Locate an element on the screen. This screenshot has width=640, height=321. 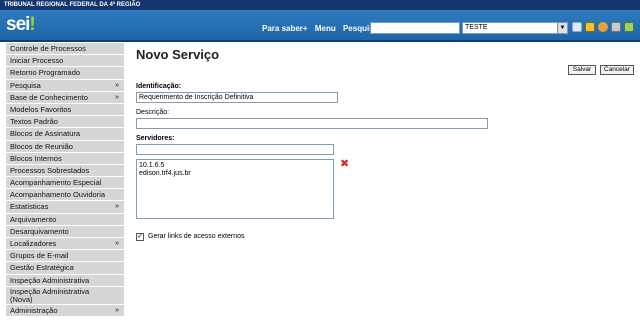
list-item: edison.trf4.jus.br is located at coordinates (235, 174).